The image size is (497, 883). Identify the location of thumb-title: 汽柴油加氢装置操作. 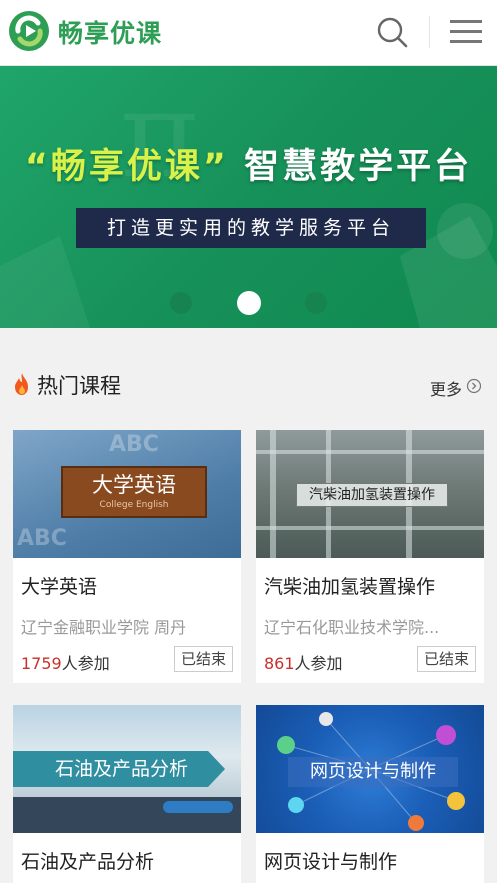
(372, 495).